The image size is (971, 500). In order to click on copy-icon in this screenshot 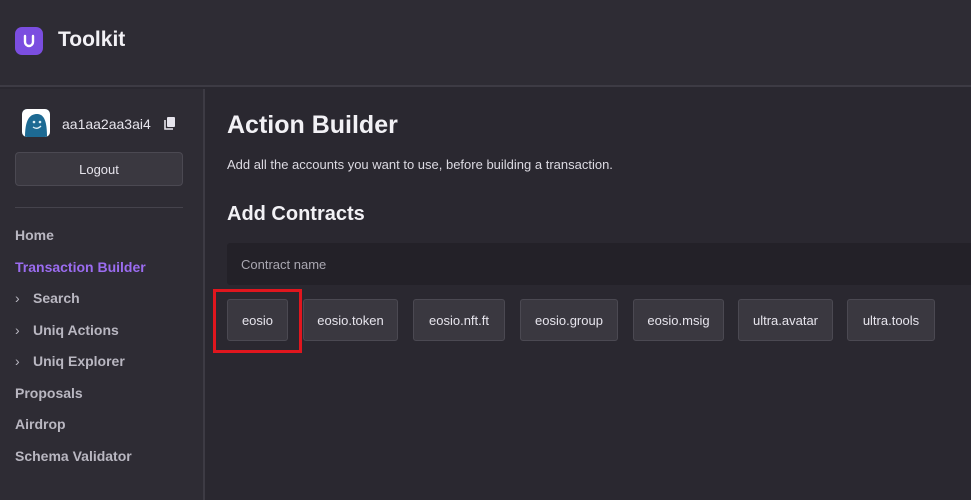, I will do `click(170, 123)`.